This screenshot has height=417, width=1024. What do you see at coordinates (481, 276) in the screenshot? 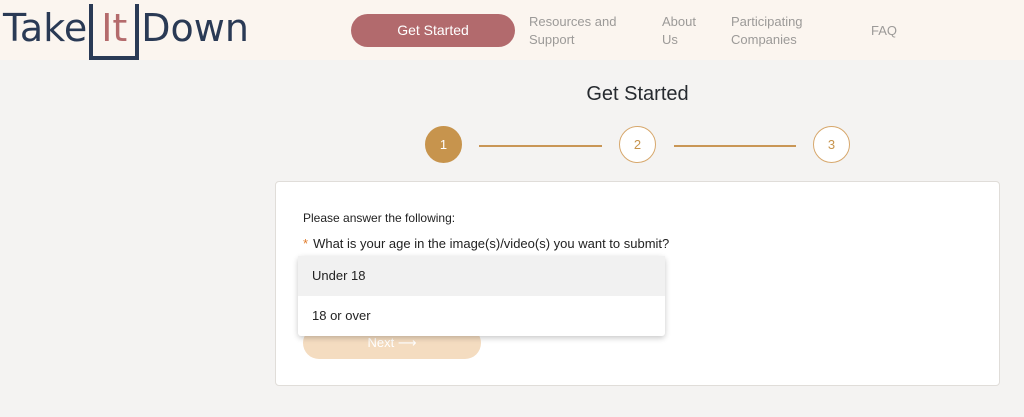
I see `option-under-18: Under 18` at bounding box center [481, 276].